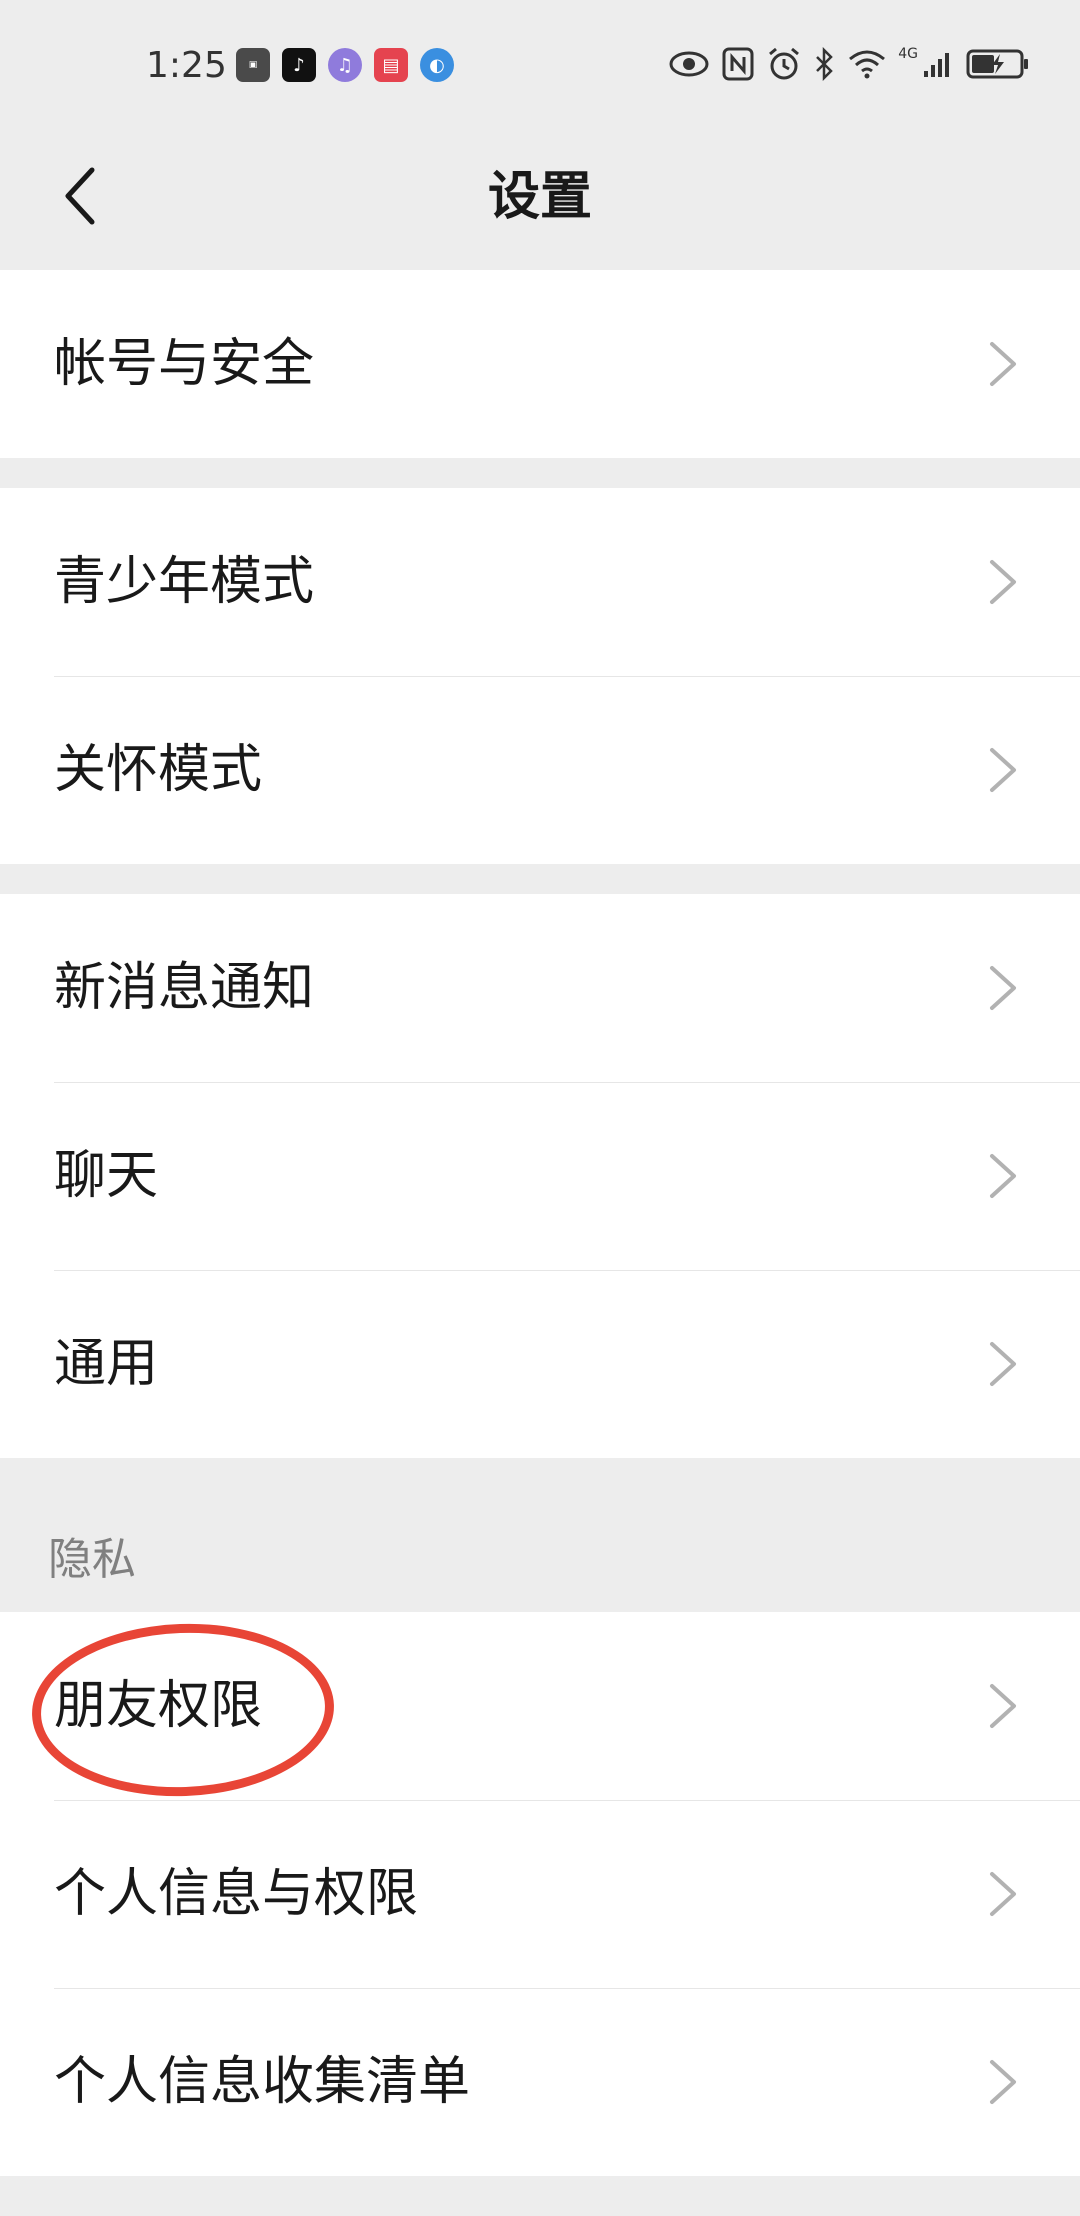  What do you see at coordinates (92, 1559) in the screenshot?
I see `section-label-privacy: 隐私` at bounding box center [92, 1559].